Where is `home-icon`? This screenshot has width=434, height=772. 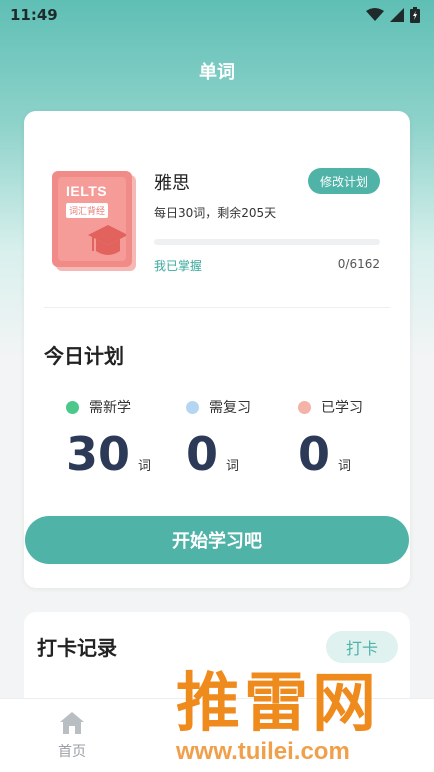 home-icon is located at coordinates (72, 723).